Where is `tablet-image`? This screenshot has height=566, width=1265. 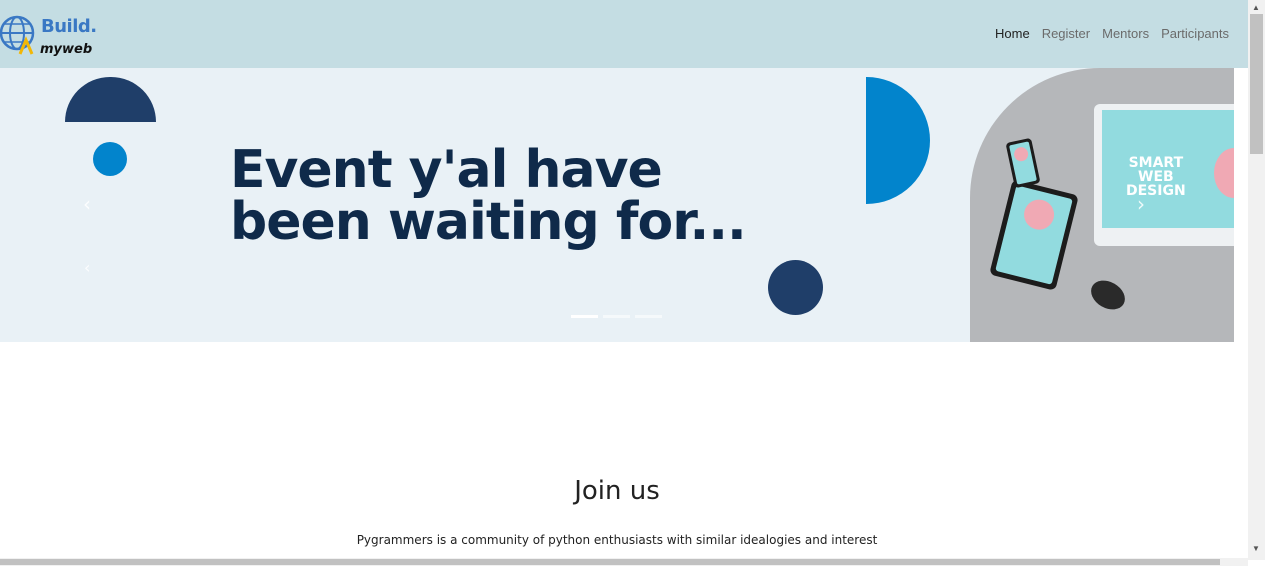
tablet-image is located at coordinates (1034, 235).